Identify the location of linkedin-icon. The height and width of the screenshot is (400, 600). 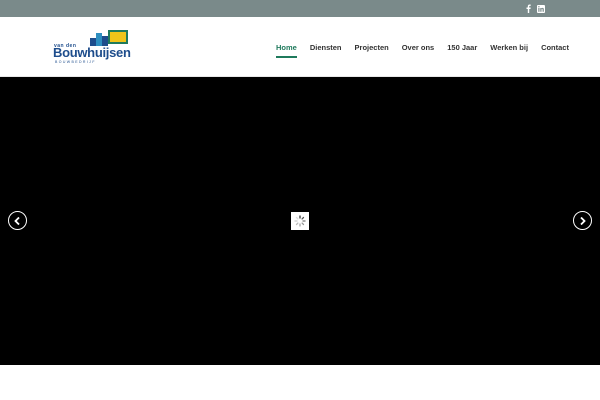
(540, 8).